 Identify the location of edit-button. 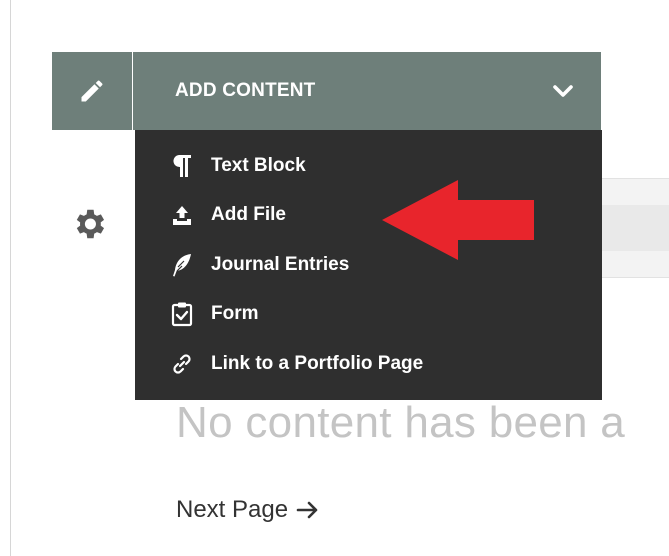
(92, 91).